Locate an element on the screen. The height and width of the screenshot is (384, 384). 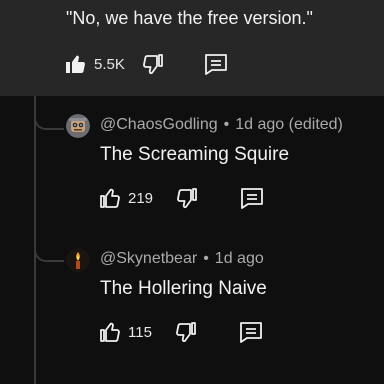
comment-actions: 115 is located at coordinates (181, 332).